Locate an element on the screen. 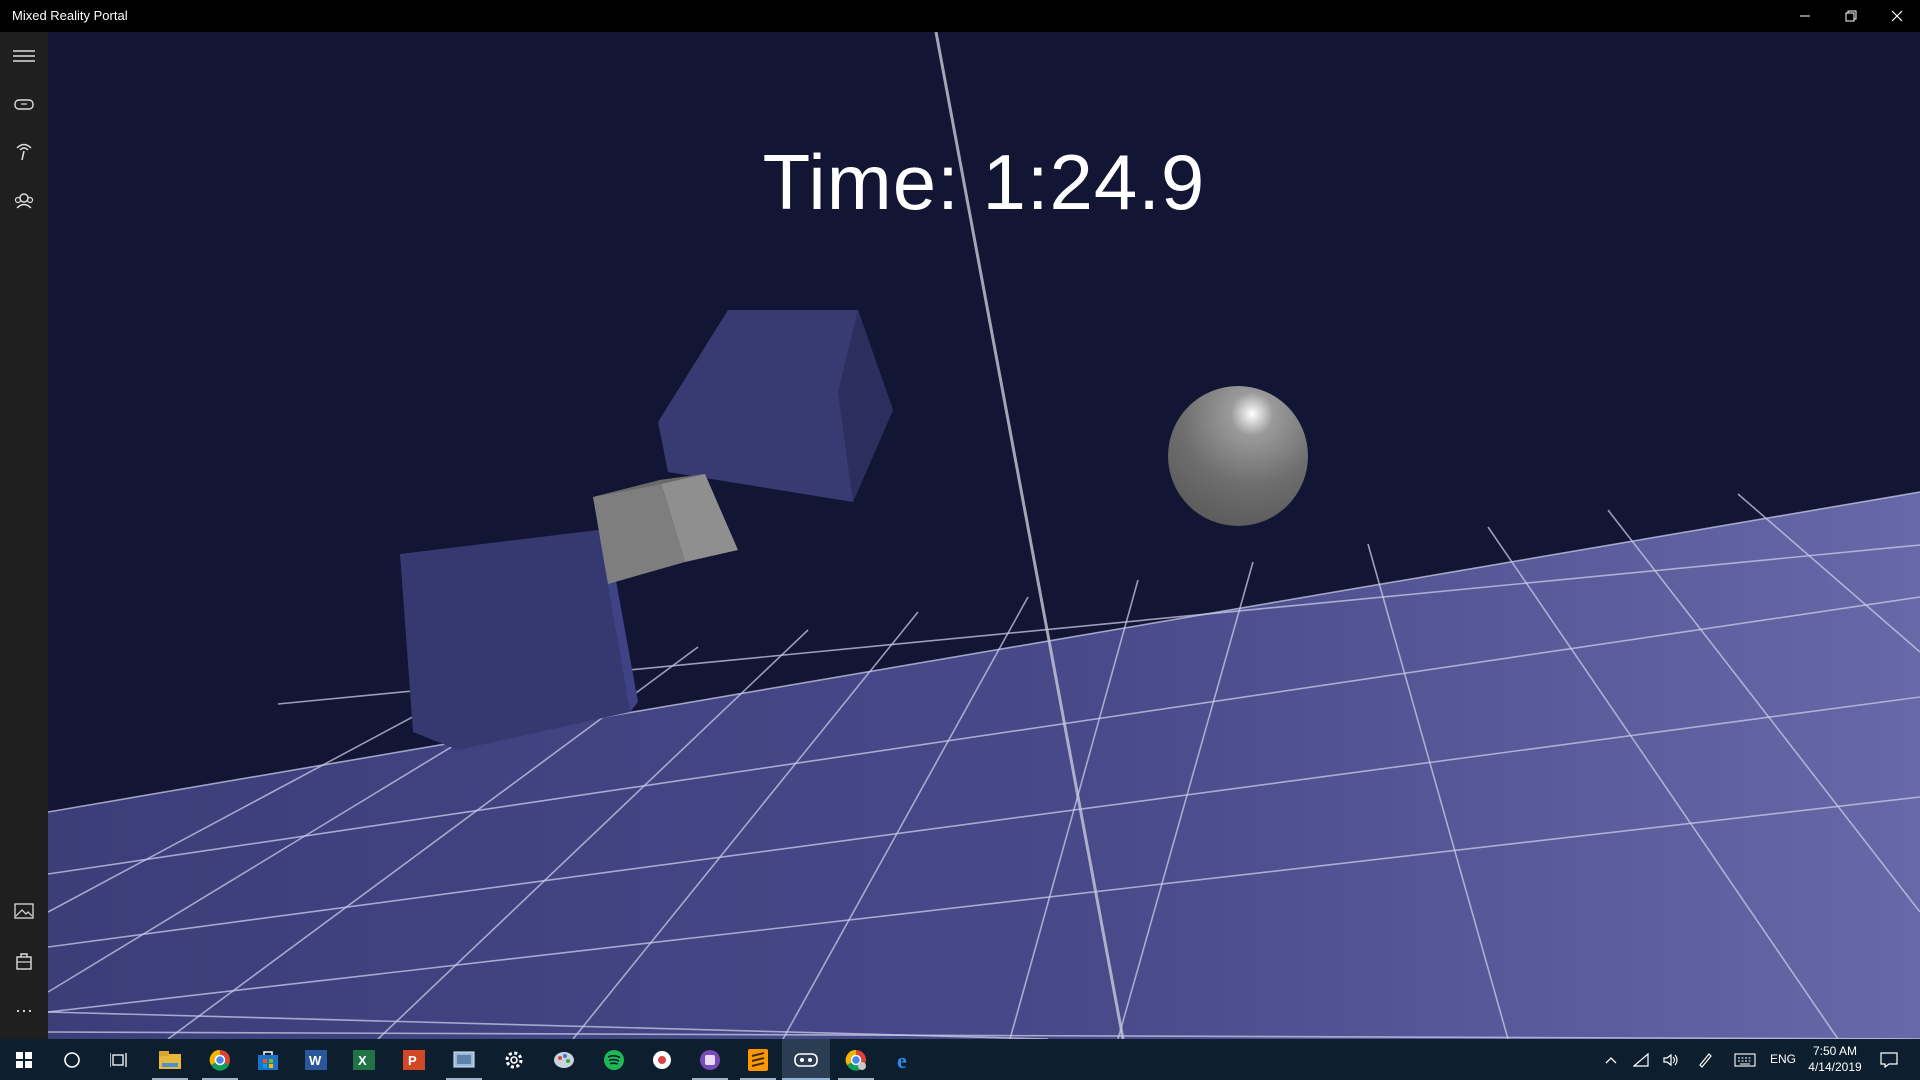 Image resolution: width=1920 pixels, height=1080 pixels. svg-text: e is located at coordinates (902, 1060).